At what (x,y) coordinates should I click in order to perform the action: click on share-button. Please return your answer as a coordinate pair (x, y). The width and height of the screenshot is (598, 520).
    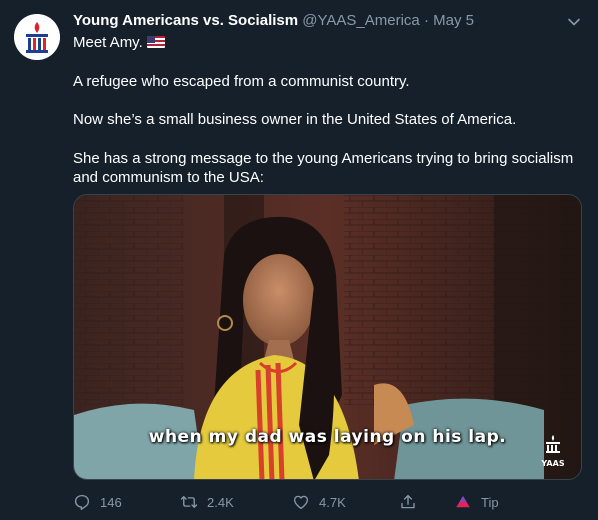
    Looking at the image, I should click on (412, 502).